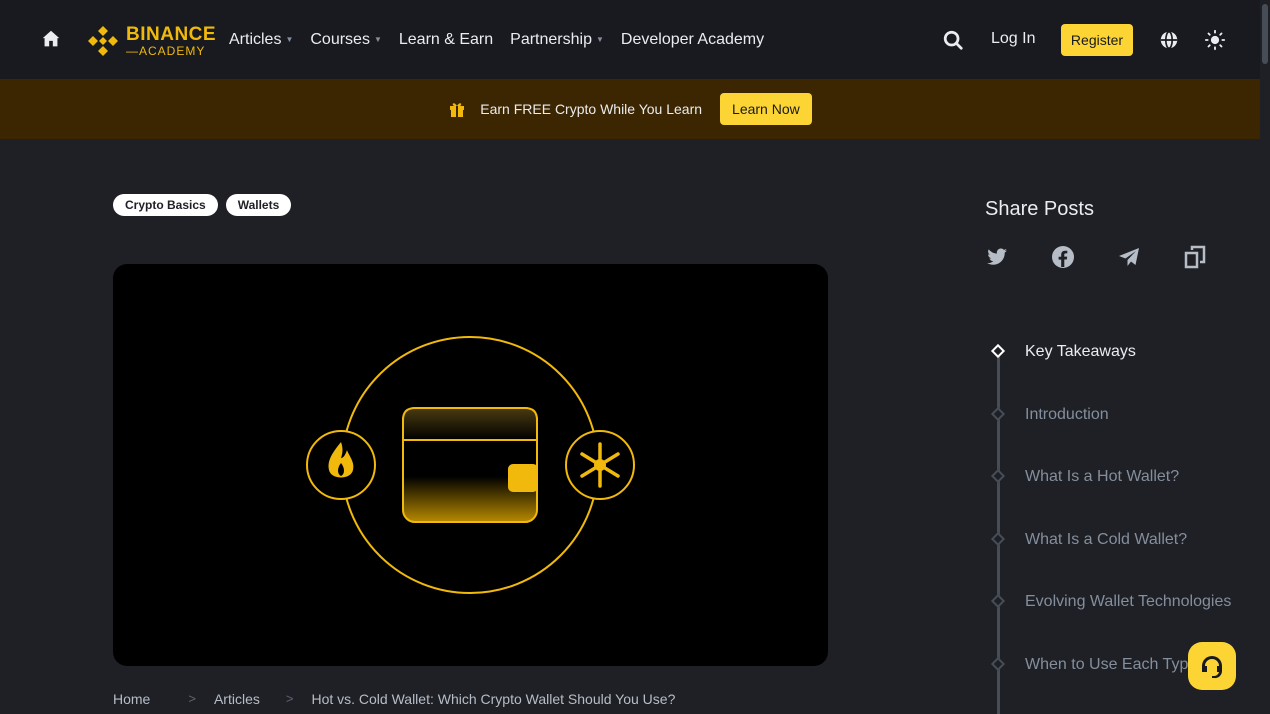 The width and height of the screenshot is (1270, 714). I want to click on nav-link-developer-academy: Developer Academy, so click(692, 40).